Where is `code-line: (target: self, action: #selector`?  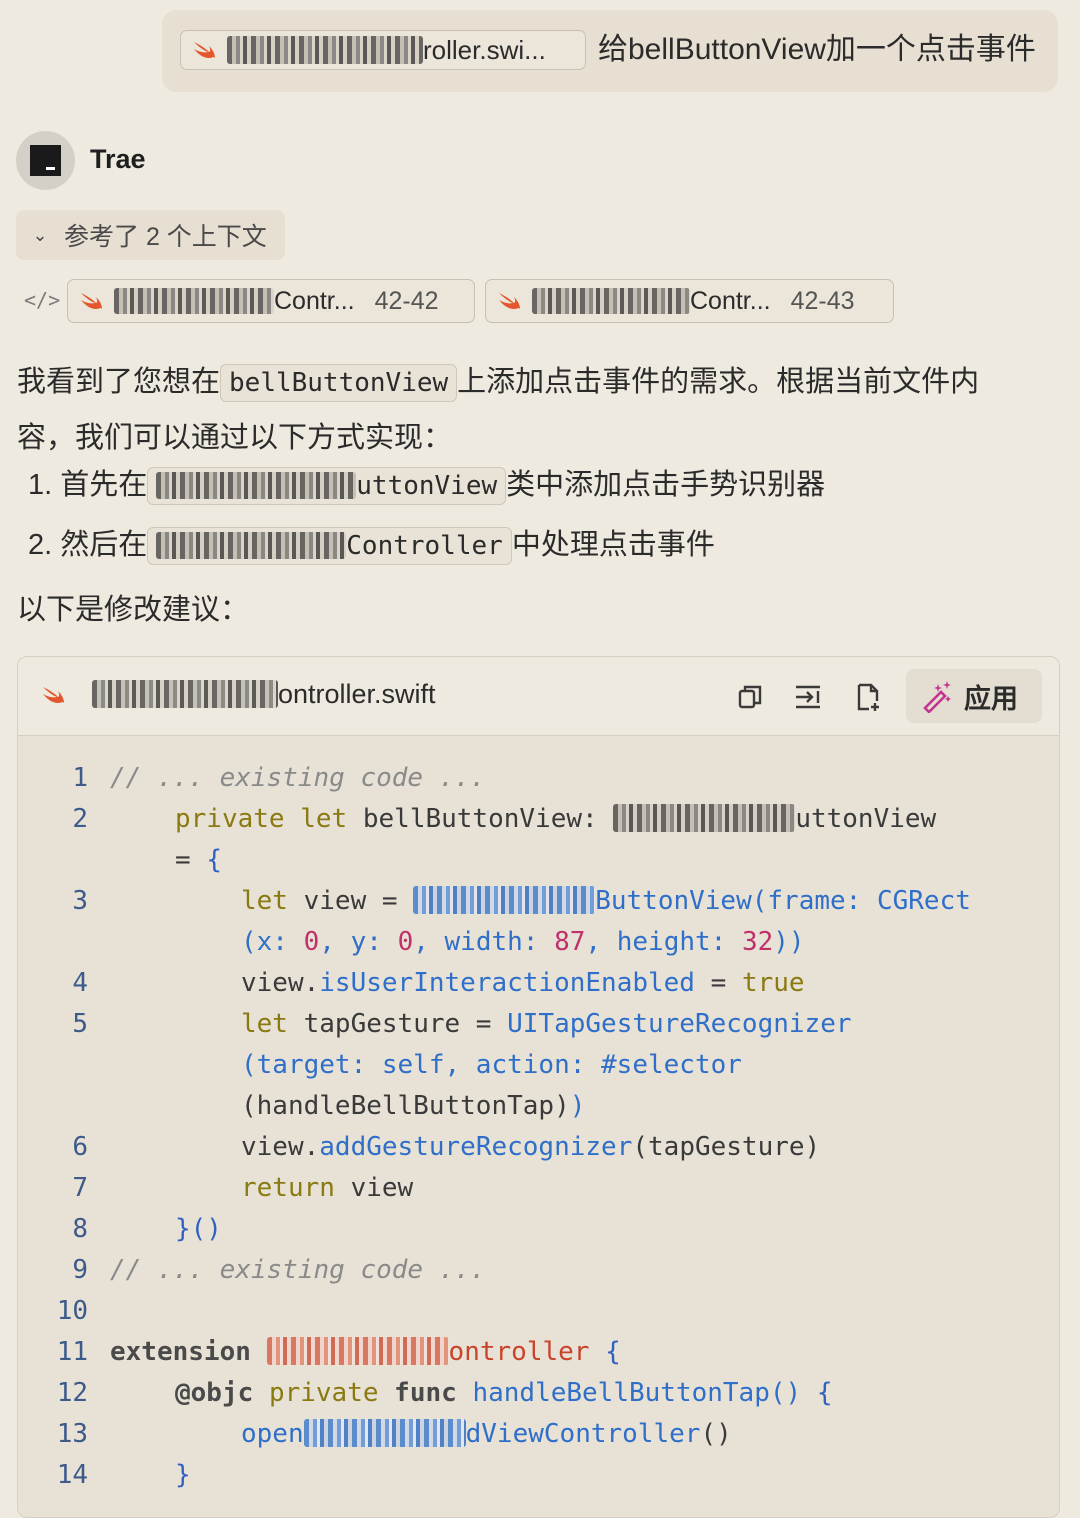
code-line: (target: self, action: #selector is located at coordinates (491, 1065).